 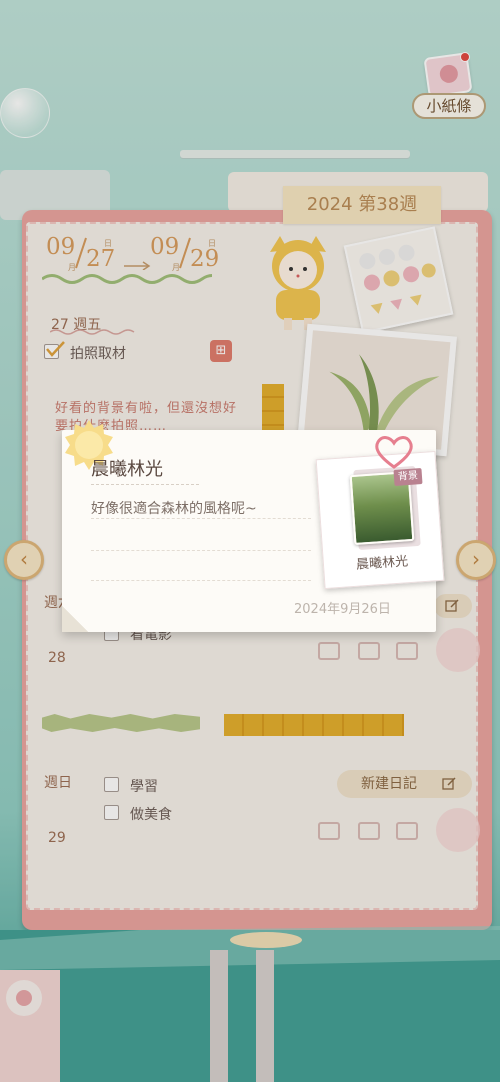 What do you see at coordinates (174, 509) in the screenshot?
I see `popup-description: 好像很適合森林的風格呢~` at bounding box center [174, 509].